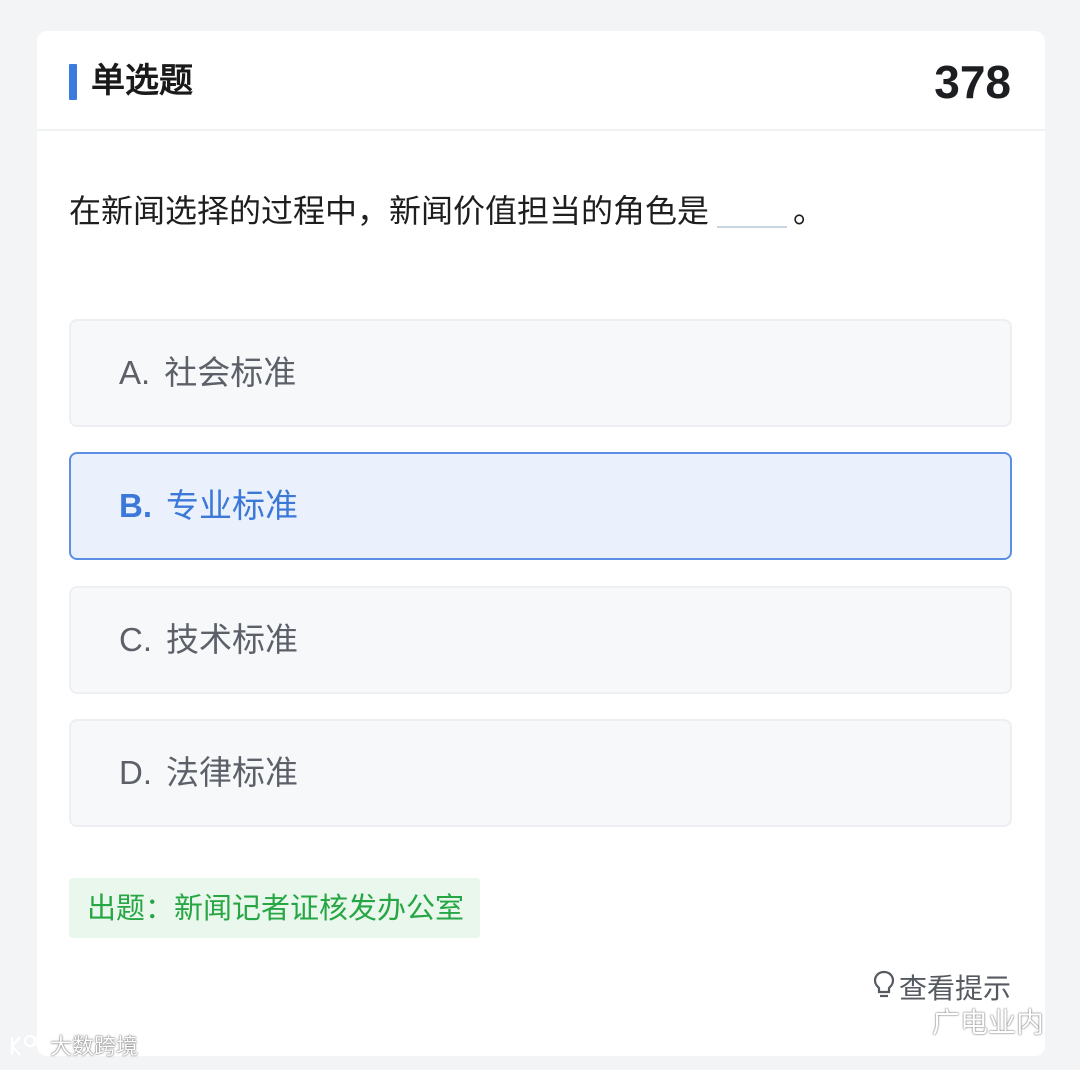 This screenshot has width=1080, height=1070. What do you see at coordinates (752, 213) in the screenshot?
I see `answer-blank` at bounding box center [752, 213].